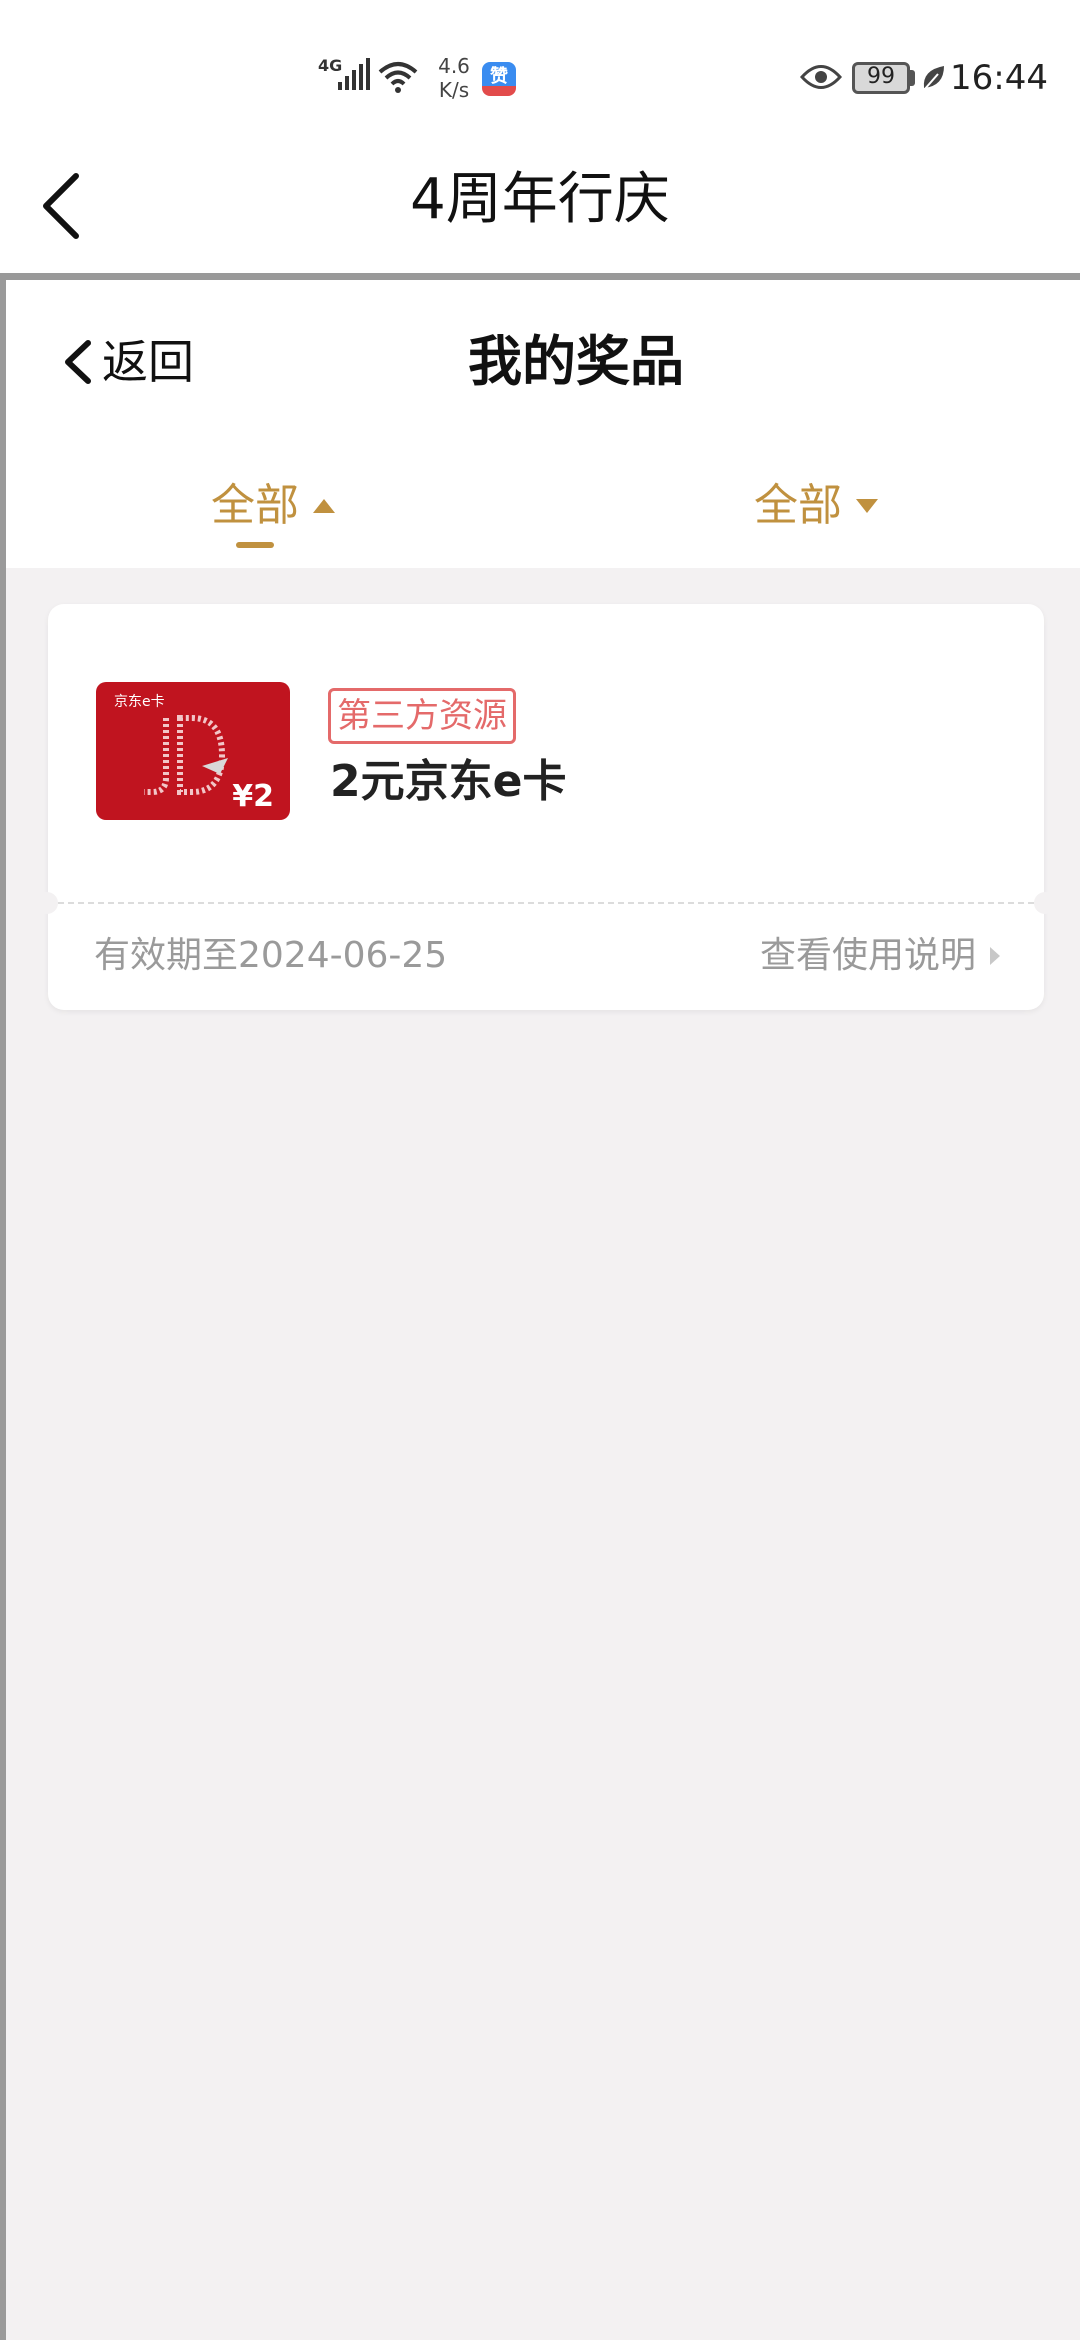 Image resolution: width=1080 pixels, height=2340 pixels. I want to click on card-divider, so click(546, 903).